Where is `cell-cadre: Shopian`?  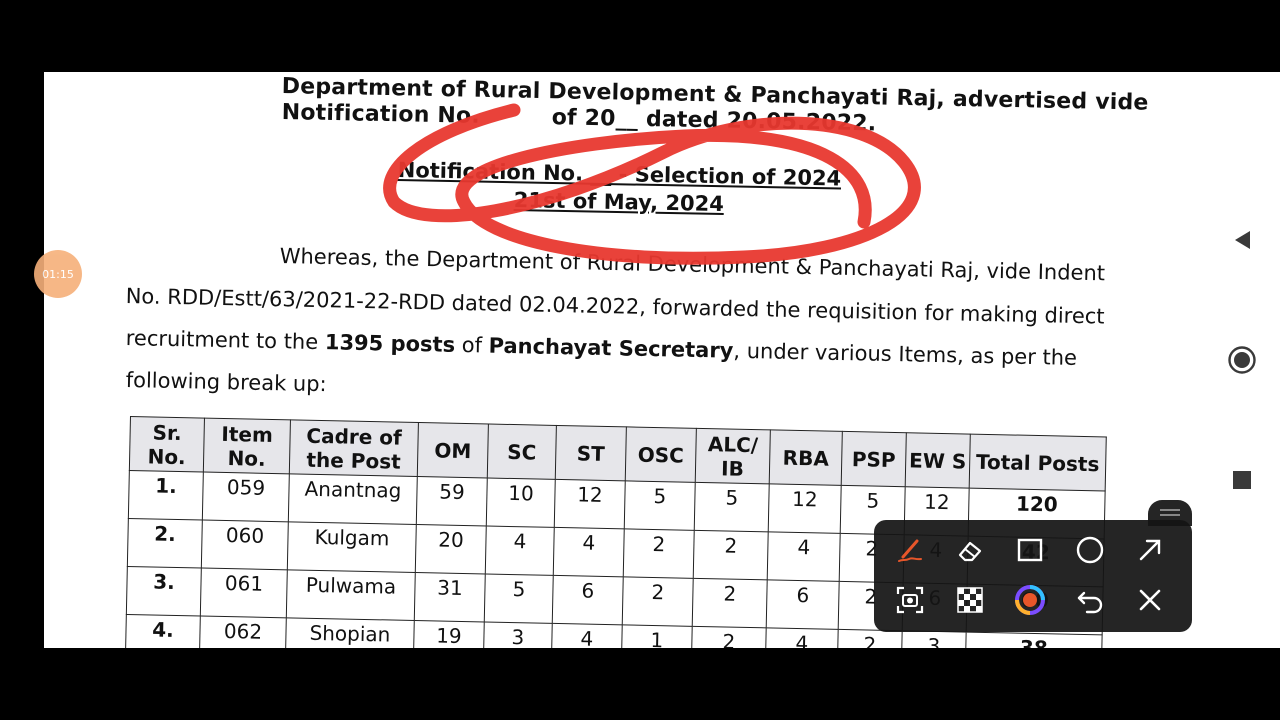 cell-cadre: Shopian is located at coordinates (350, 632).